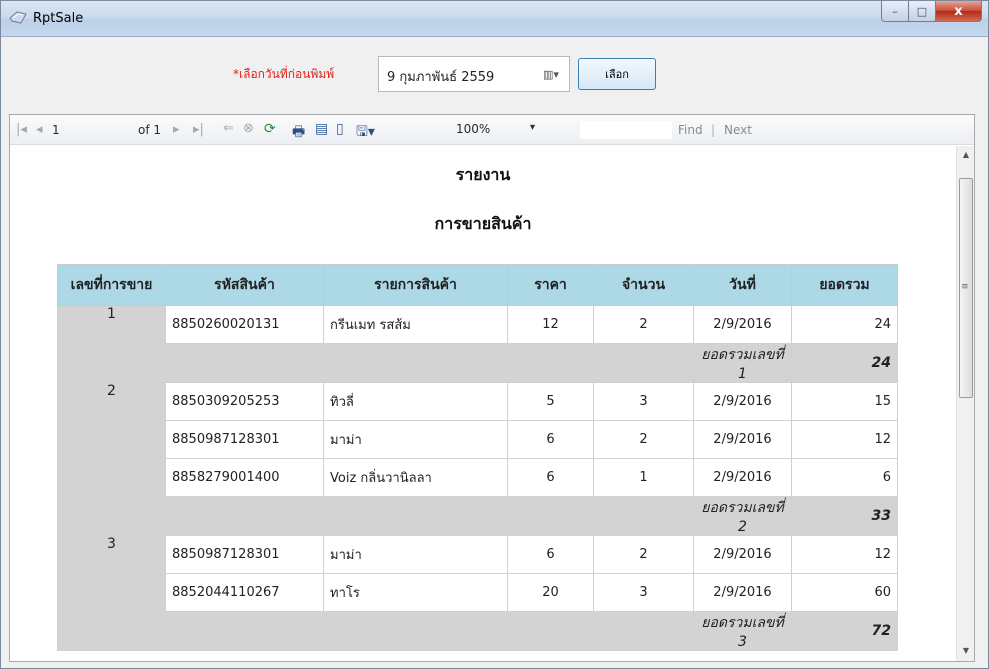 This screenshot has height=669, width=989. Describe the element at coordinates (415, 477) in the screenshot. I see `product-name-cell: Voiz กลิ่นวานิลลา` at that location.